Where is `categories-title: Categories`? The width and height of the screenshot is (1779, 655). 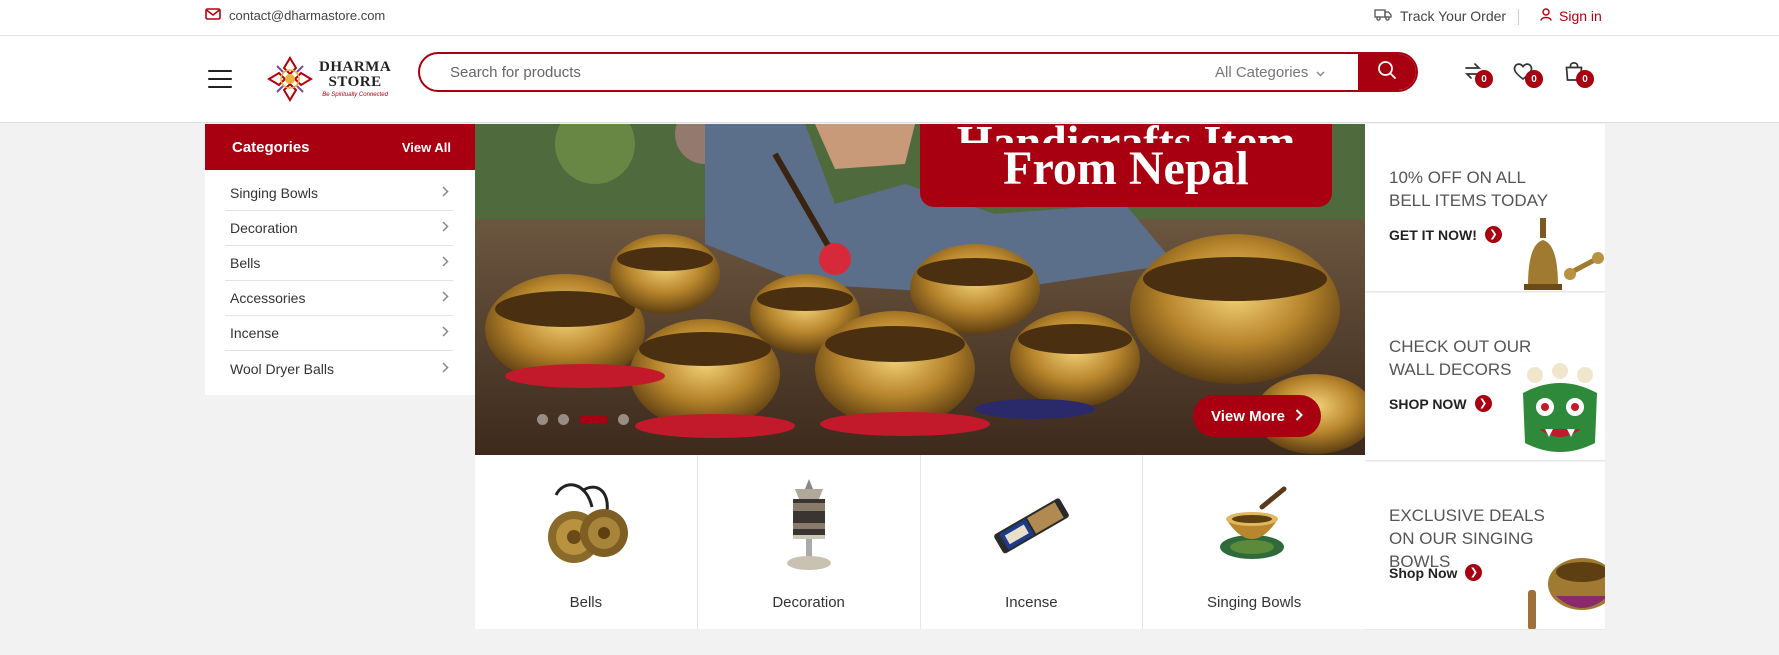 categories-title: Categories is located at coordinates (271, 147).